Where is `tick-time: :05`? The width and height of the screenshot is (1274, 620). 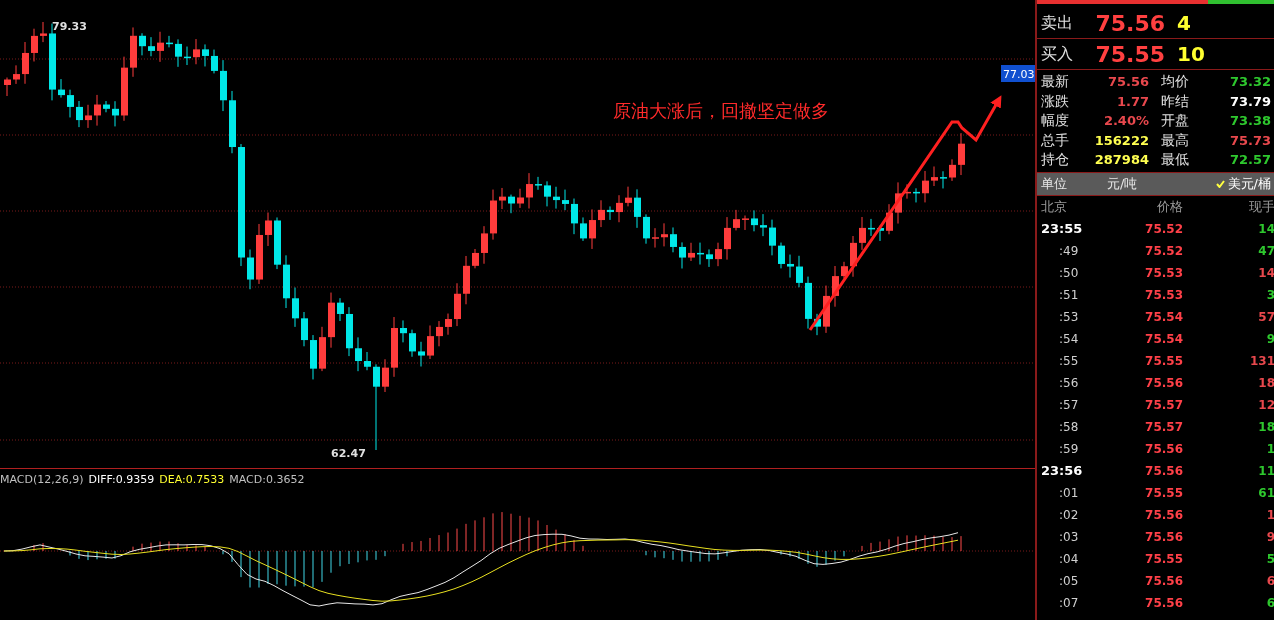 tick-time: :05 is located at coordinates (1069, 580).